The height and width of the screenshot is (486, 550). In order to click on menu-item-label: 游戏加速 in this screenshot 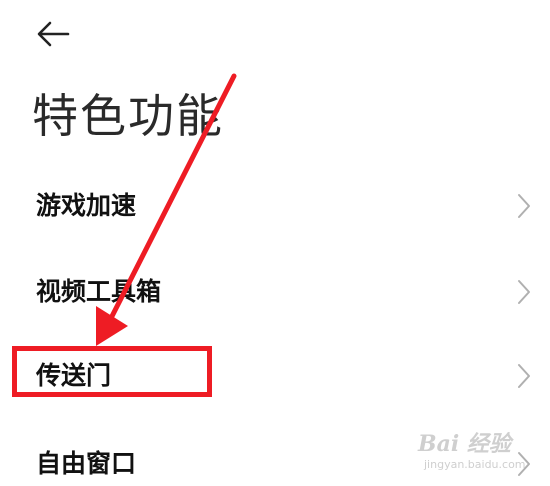, I will do `click(86, 205)`.